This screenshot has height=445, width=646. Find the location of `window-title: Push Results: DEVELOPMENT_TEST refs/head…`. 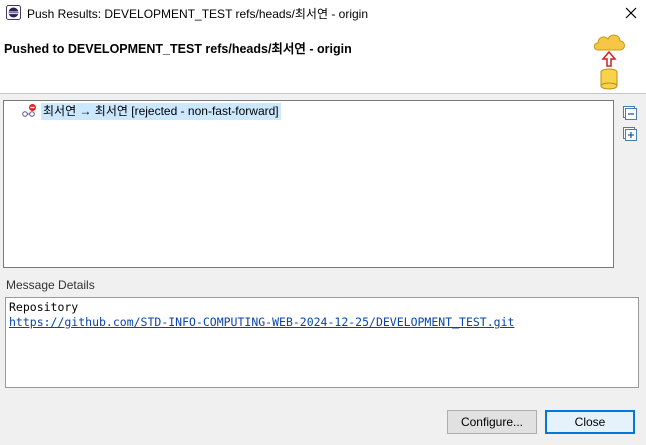

window-title: Push Results: DEVELOPMENT_TEST refs/head… is located at coordinates (198, 14).